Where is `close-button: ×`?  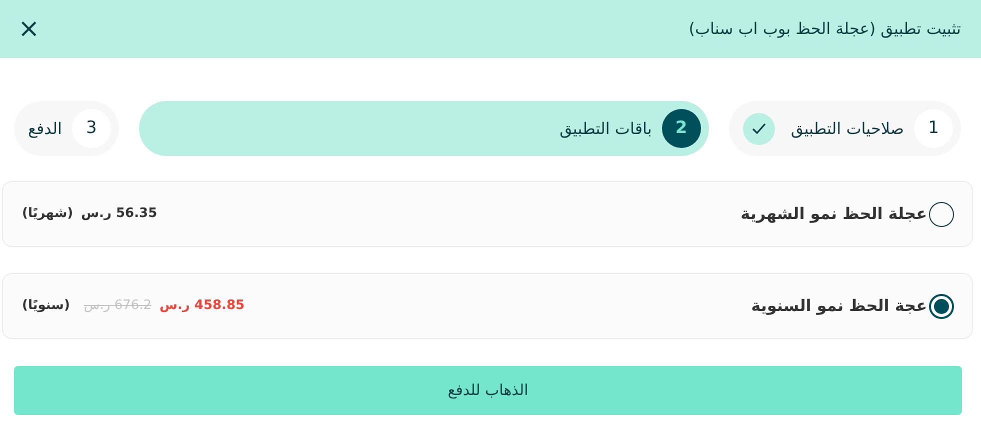
close-button: × is located at coordinates (29, 29).